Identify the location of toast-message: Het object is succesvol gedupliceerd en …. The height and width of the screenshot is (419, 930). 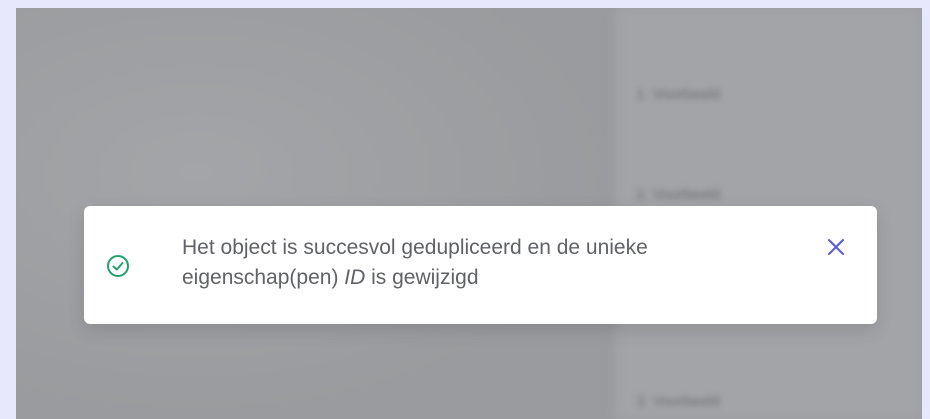
(482, 263).